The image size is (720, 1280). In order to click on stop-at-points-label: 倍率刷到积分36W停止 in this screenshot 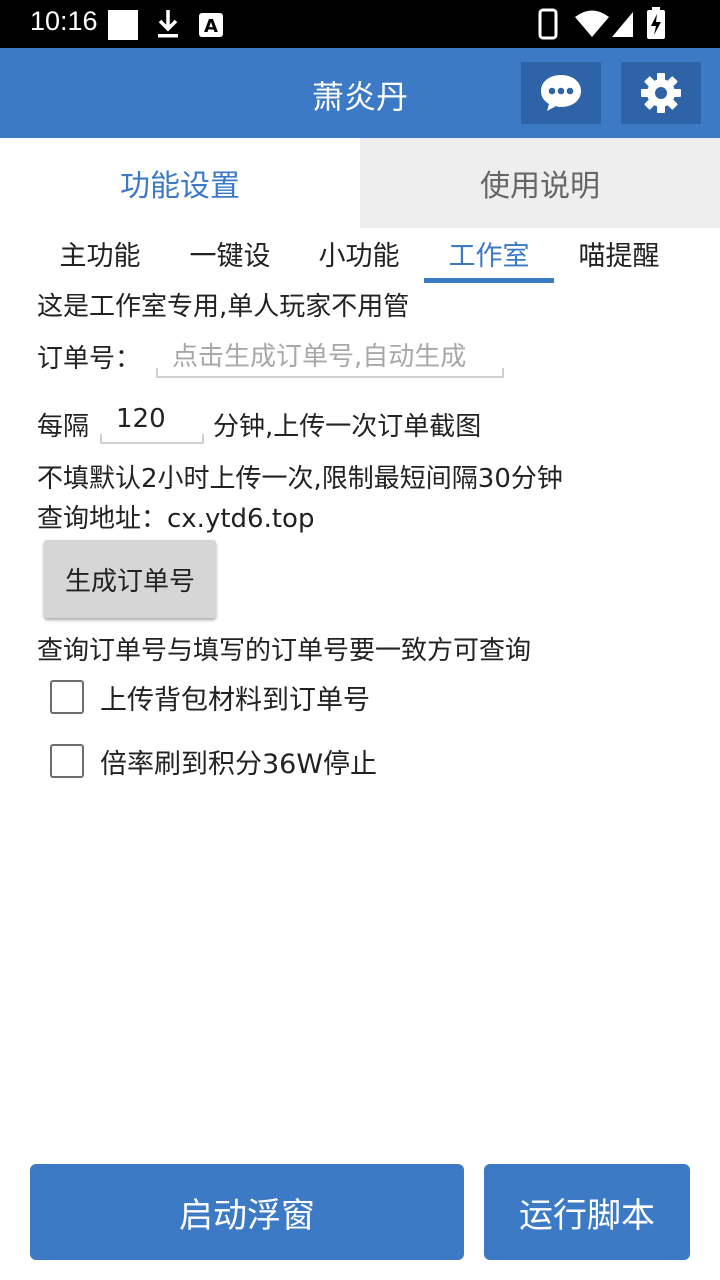, I will do `click(239, 764)`.